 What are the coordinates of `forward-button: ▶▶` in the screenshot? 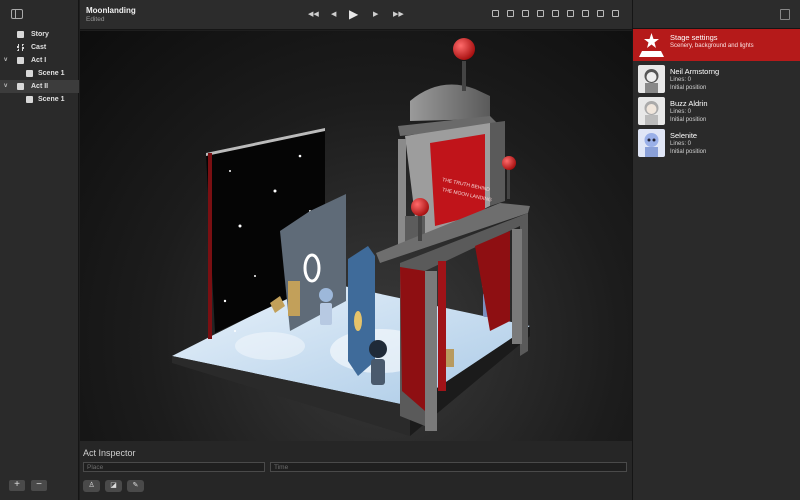 It's located at (398, 14).